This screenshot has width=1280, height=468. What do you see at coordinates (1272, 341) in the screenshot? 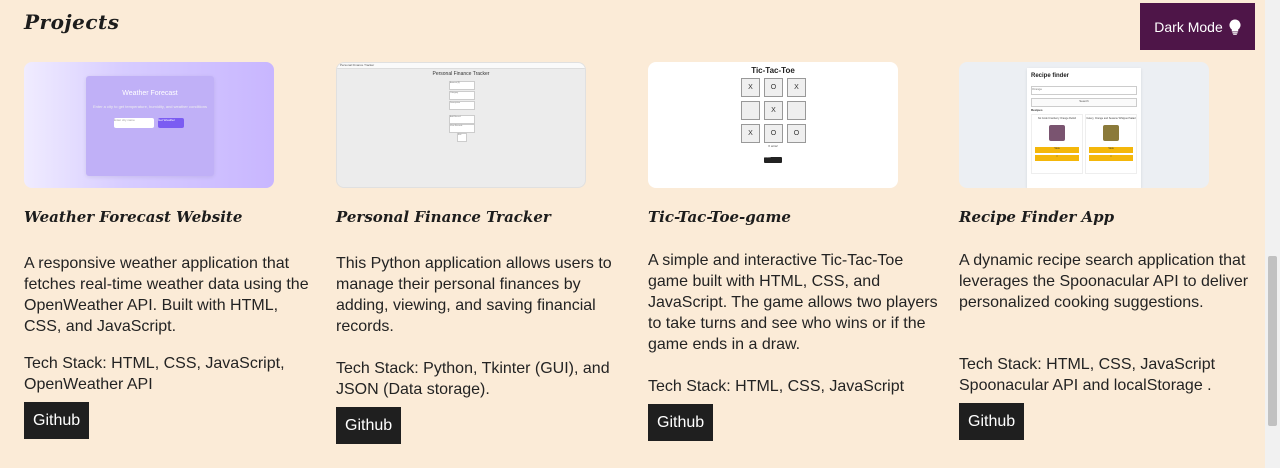
I see `scrollbar-thumb` at bounding box center [1272, 341].